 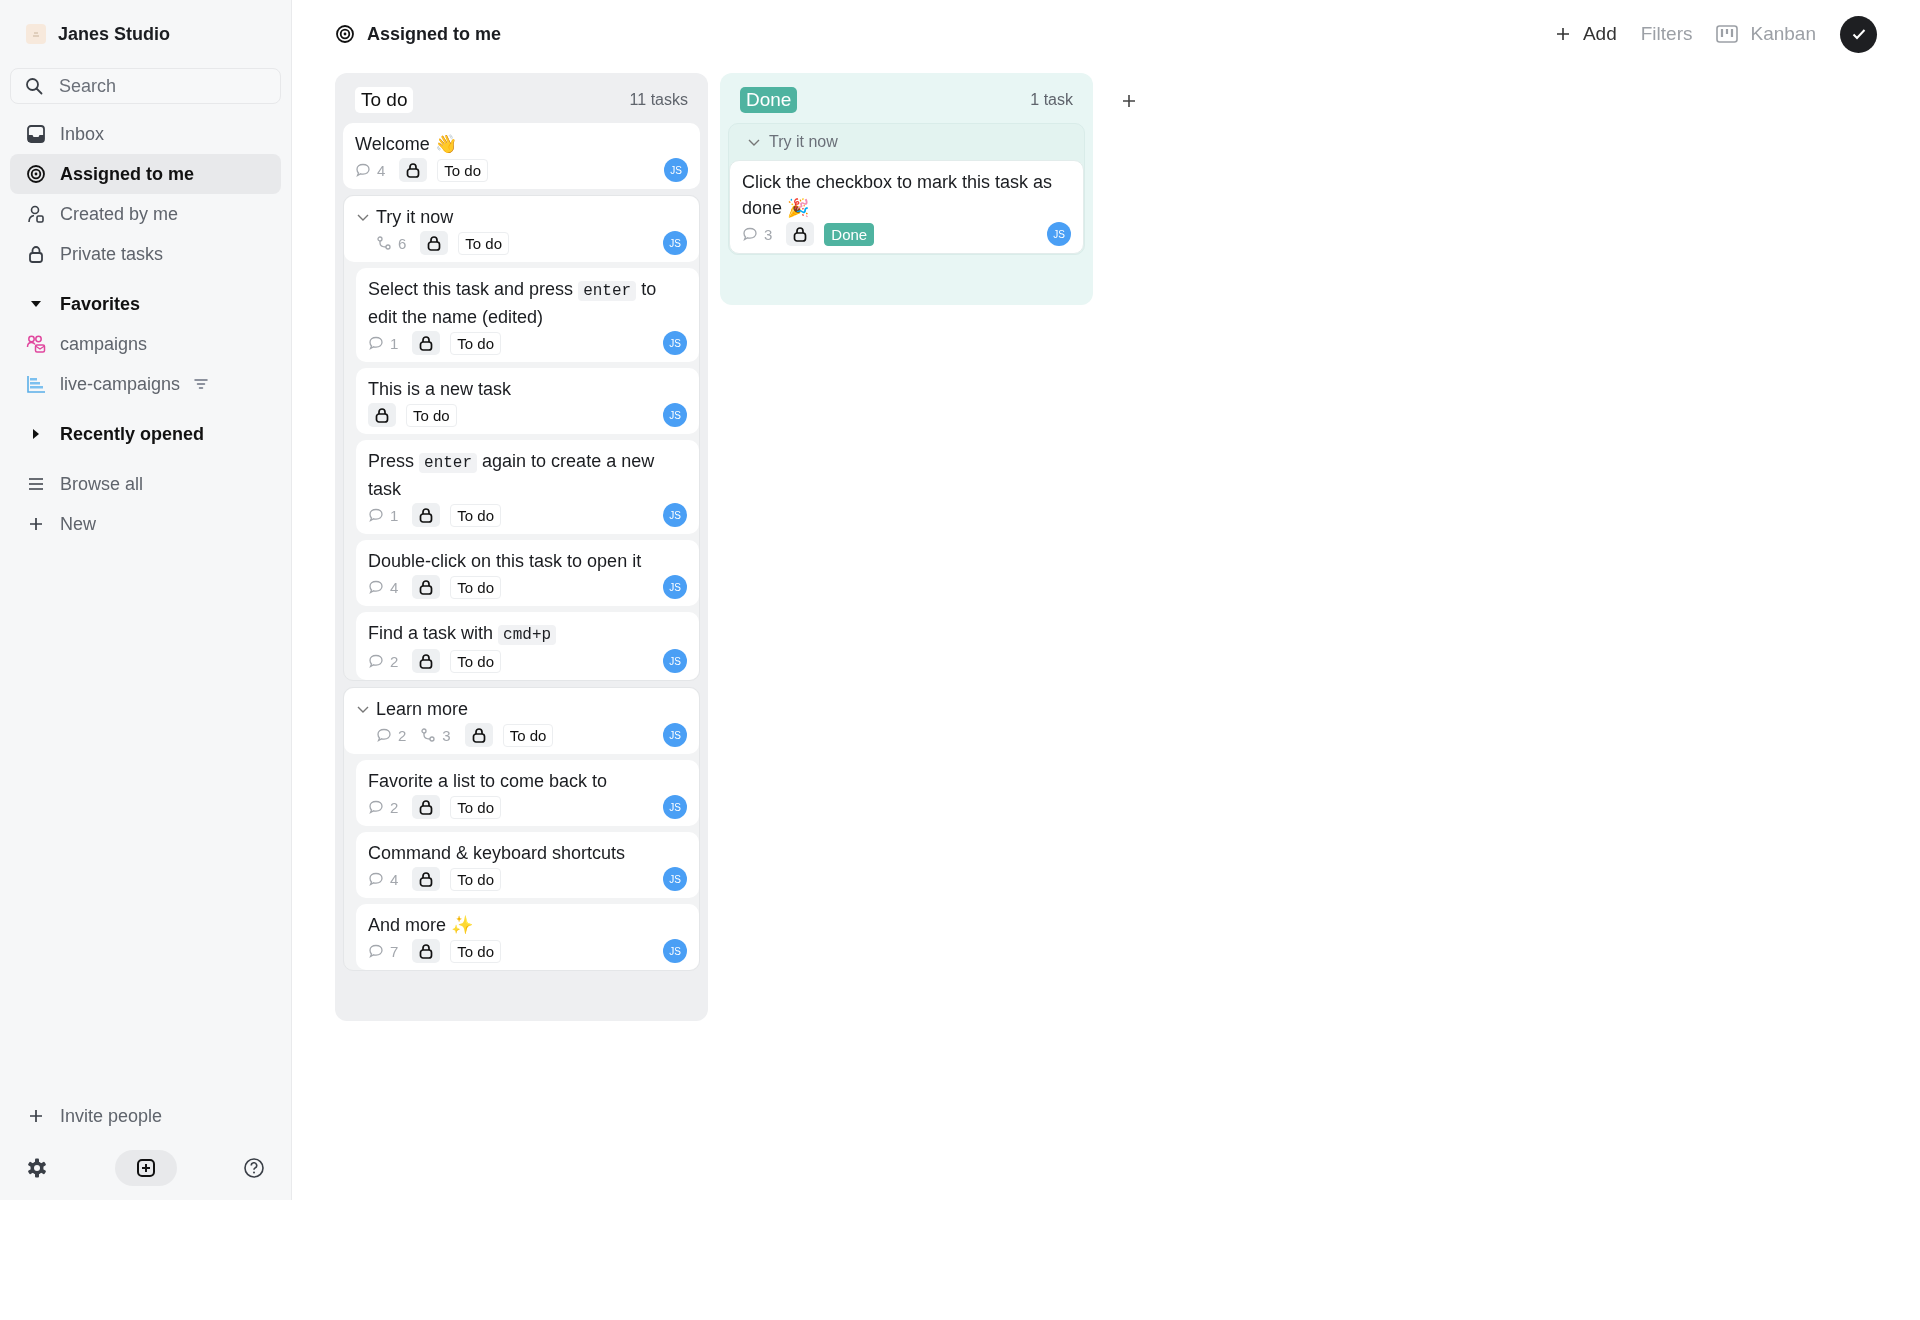 What do you see at coordinates (36, 254) in the screenshot?
I see `lock-icon` at bounding box center [36, 254].